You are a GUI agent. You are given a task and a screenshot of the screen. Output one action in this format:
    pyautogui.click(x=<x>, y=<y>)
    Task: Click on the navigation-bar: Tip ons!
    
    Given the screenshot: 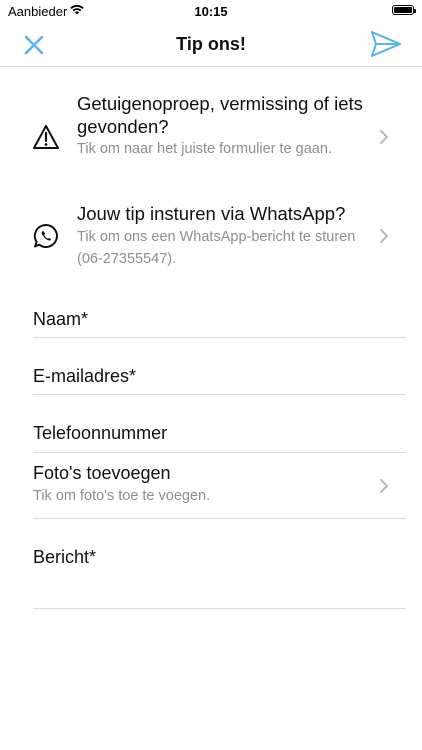 What is the action you would take?
    pyautogui.click(x=211, y=45)
    